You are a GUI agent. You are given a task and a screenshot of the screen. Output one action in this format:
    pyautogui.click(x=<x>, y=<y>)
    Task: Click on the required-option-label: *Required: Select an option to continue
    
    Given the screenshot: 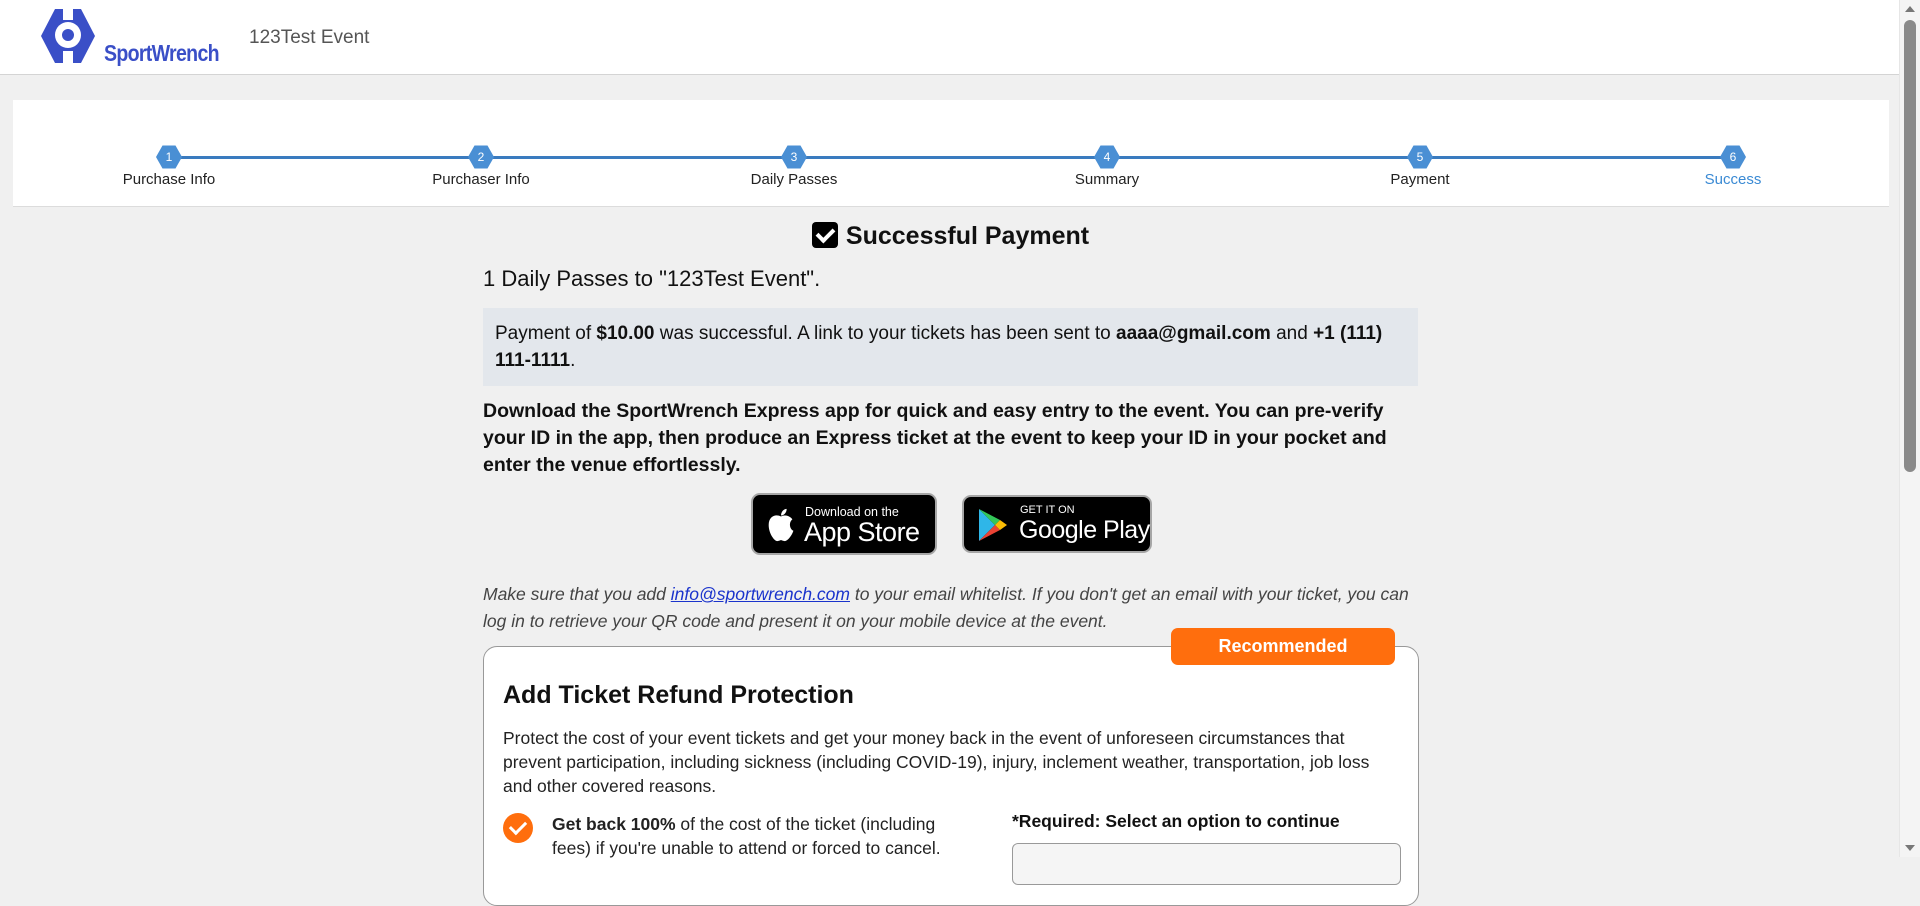 What is the action you would take?
    pyautogui.click(x=1176, y=821)
    